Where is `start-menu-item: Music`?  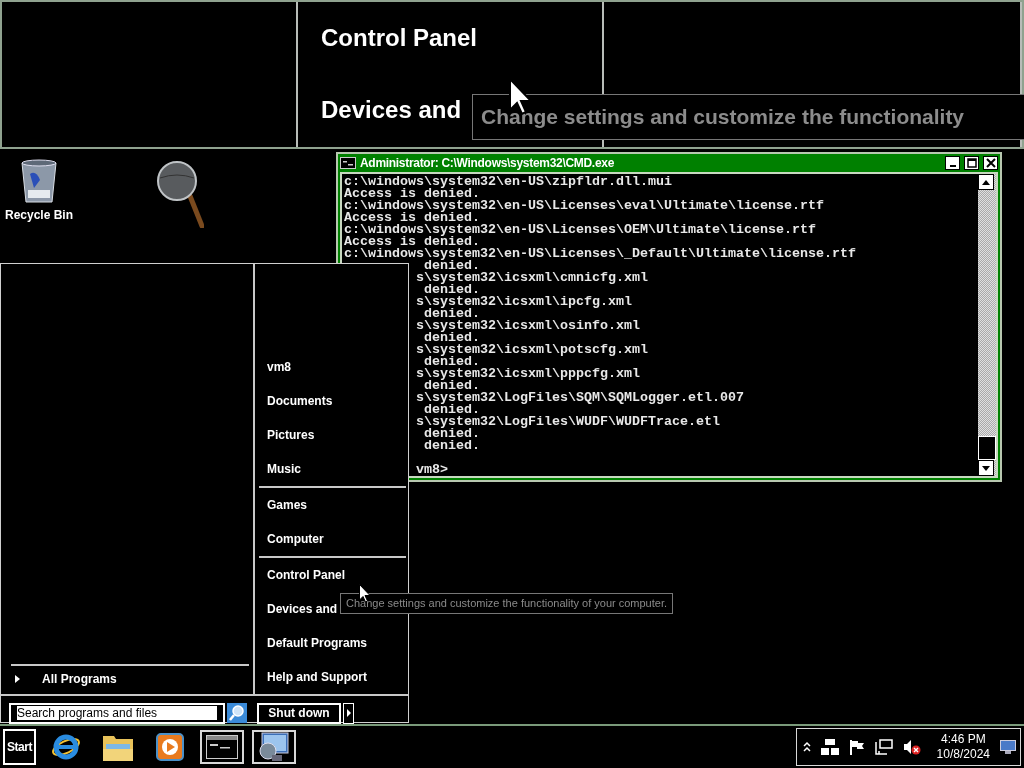 start-menu-item: Music is located at coordinates (283, 469).